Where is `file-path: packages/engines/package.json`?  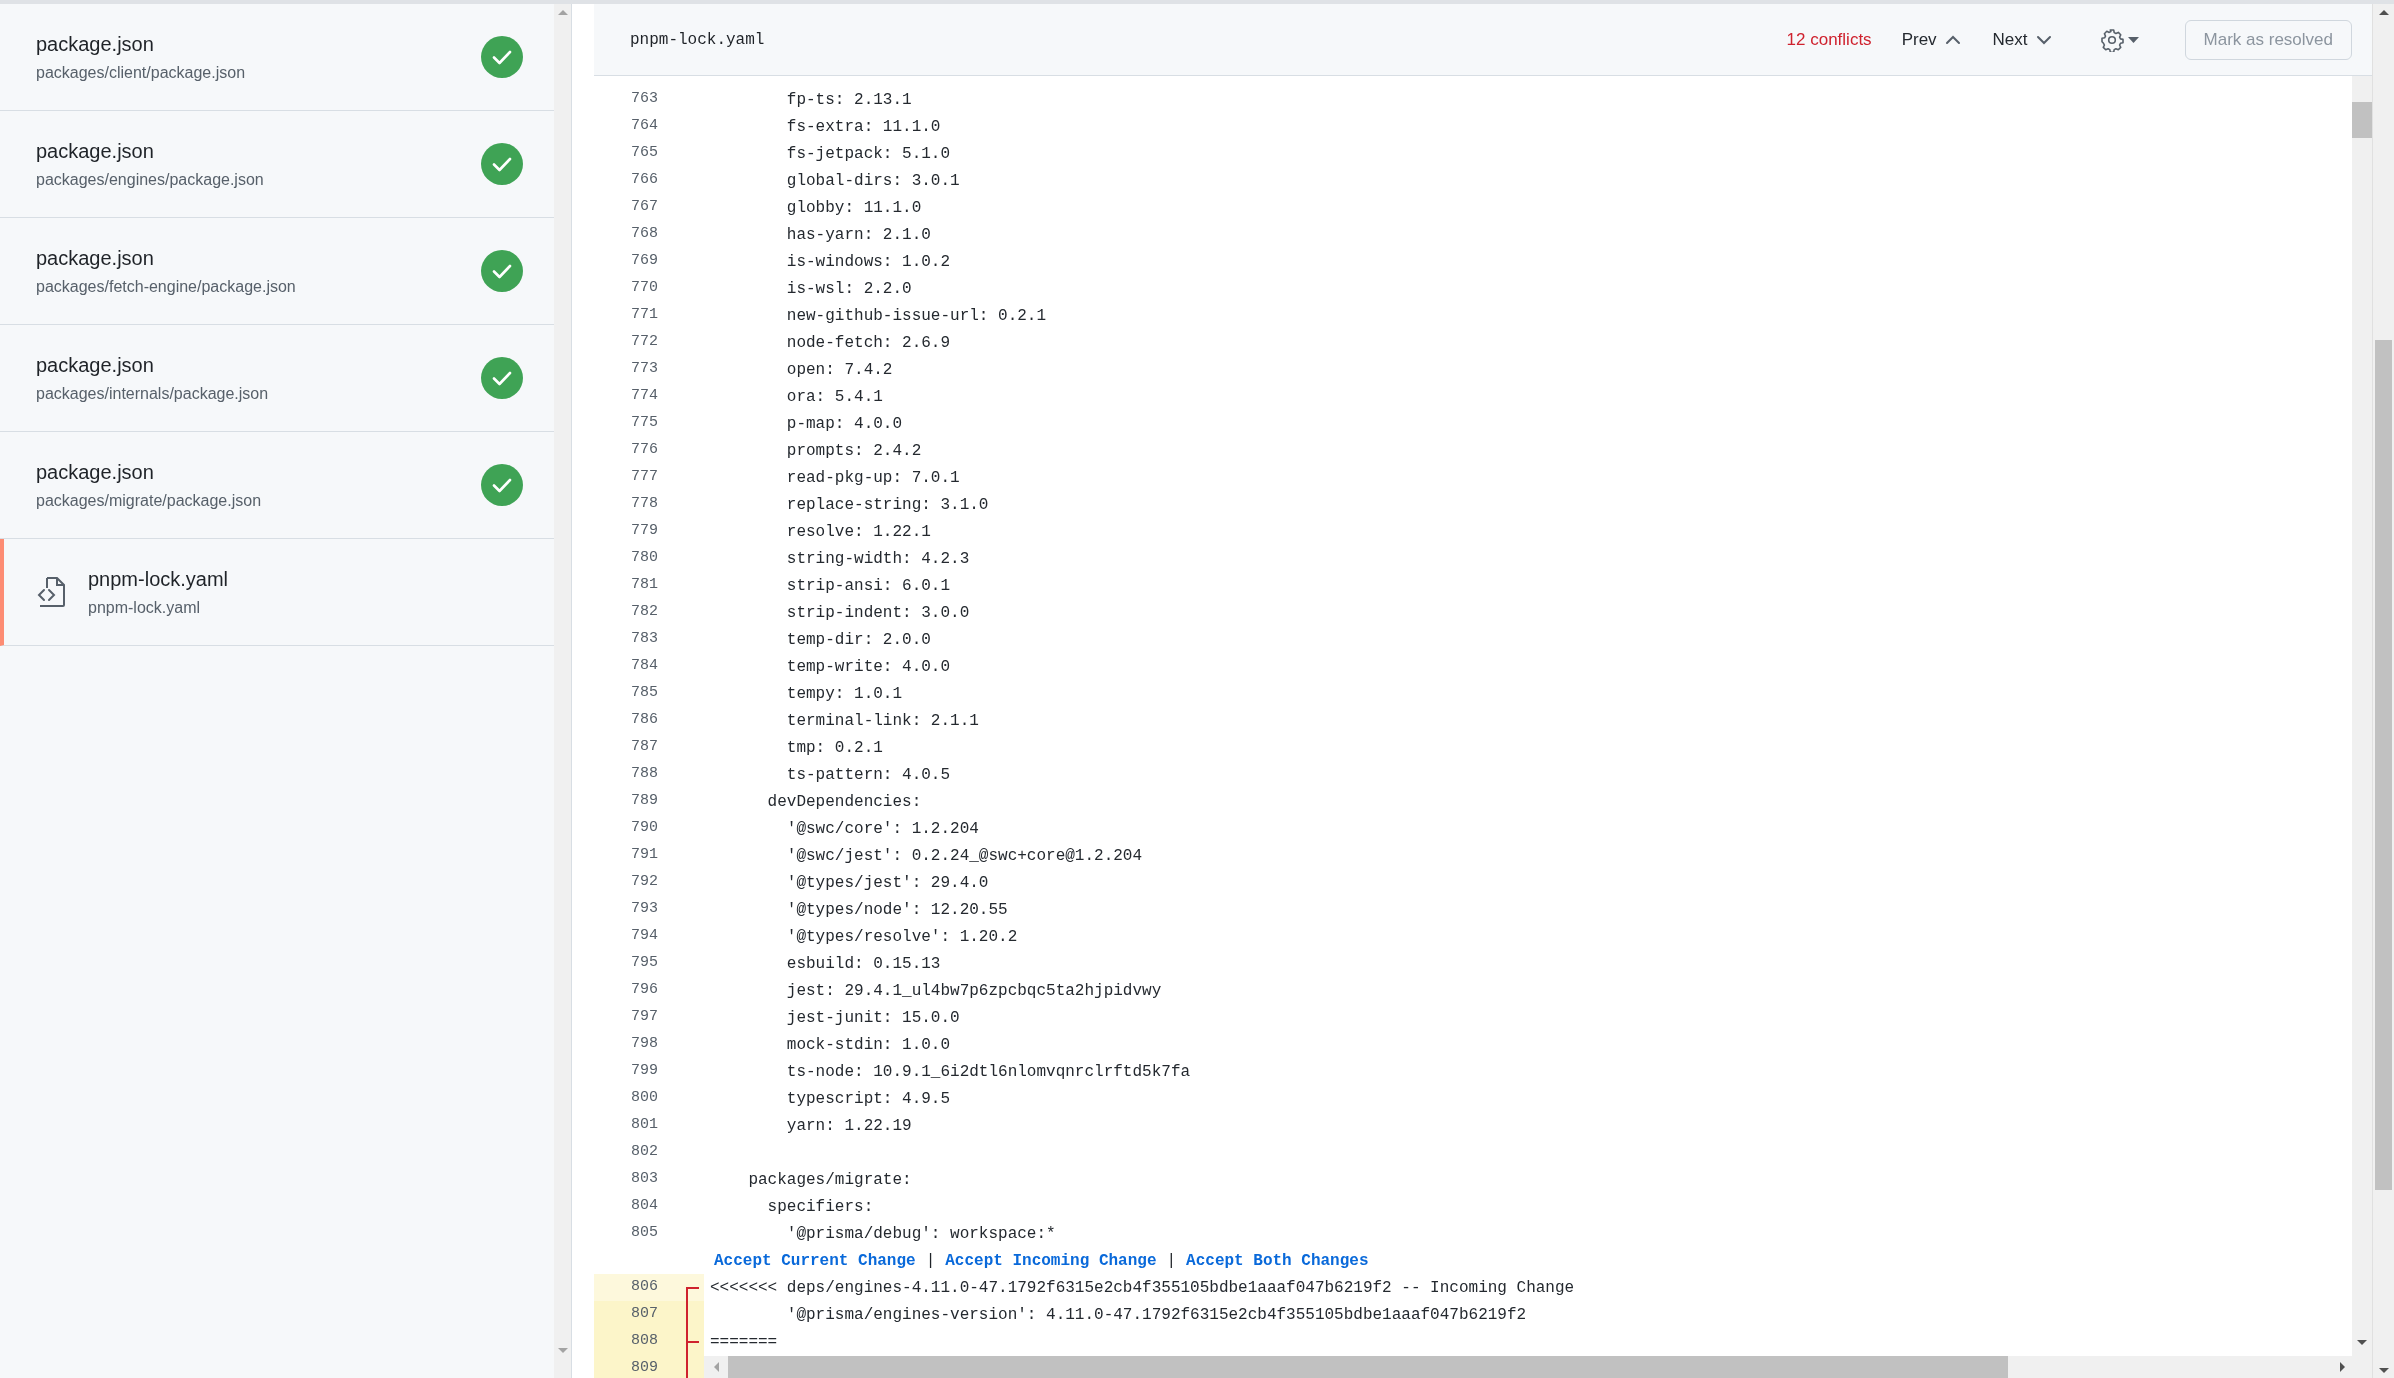 file-path: packages/engines/package.json is located at coordinates (150, 179).